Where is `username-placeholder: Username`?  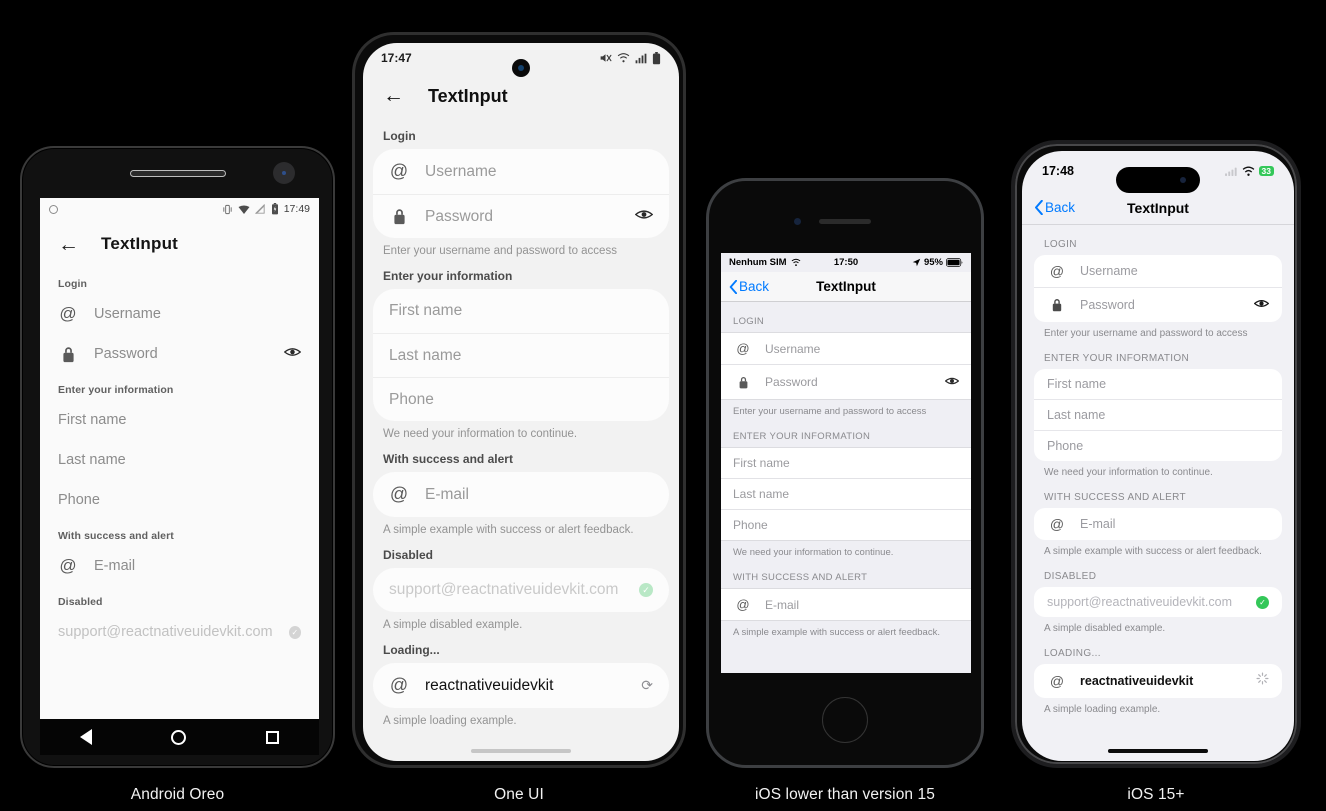
username-placeholder: Username is located at coordinates (127, 314).